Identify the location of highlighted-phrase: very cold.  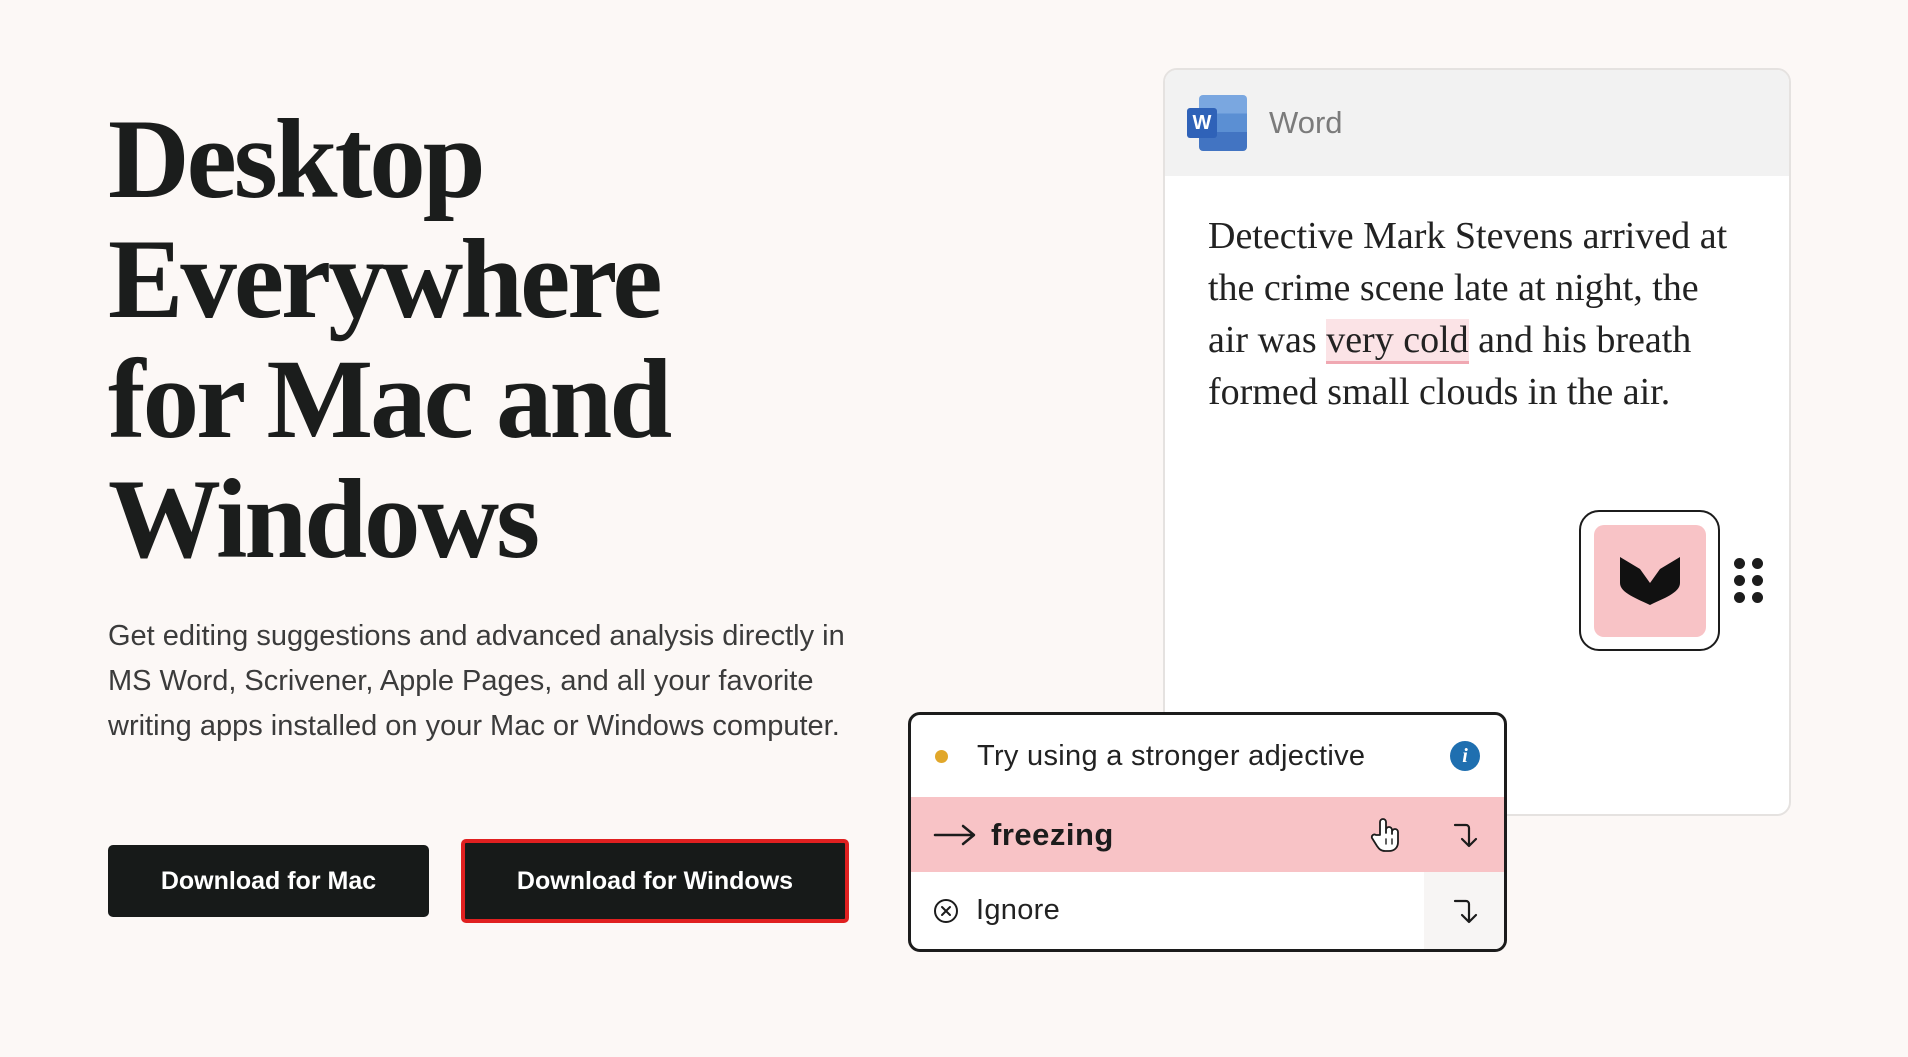
(1397, 341).